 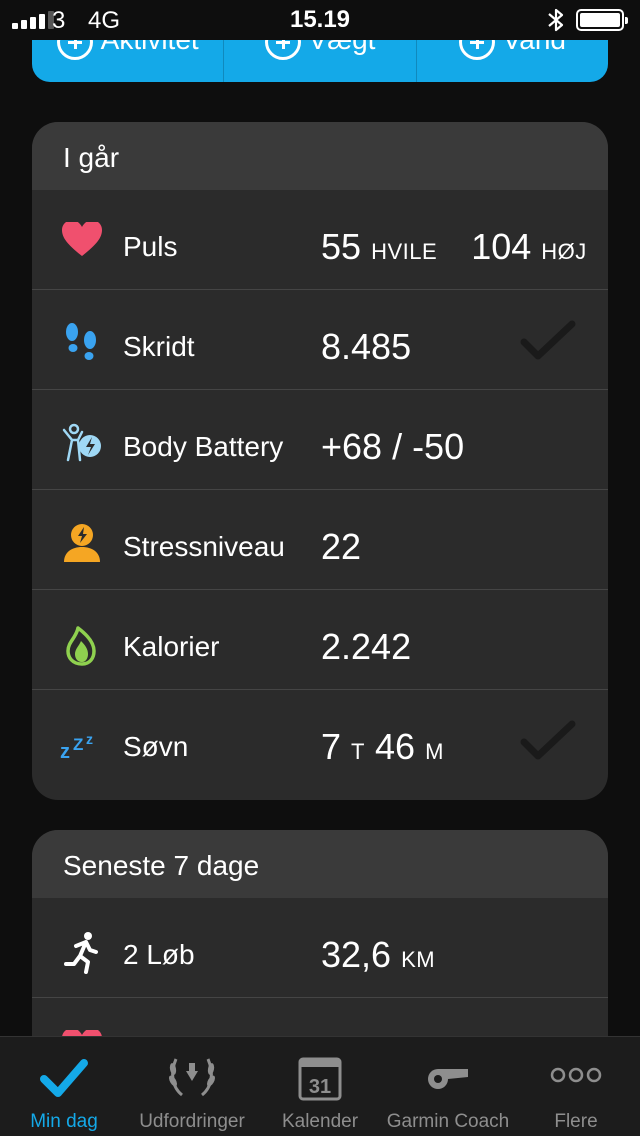 I want to click on tab-kalender: 31 Kalender, so click(x=320, y=1086).